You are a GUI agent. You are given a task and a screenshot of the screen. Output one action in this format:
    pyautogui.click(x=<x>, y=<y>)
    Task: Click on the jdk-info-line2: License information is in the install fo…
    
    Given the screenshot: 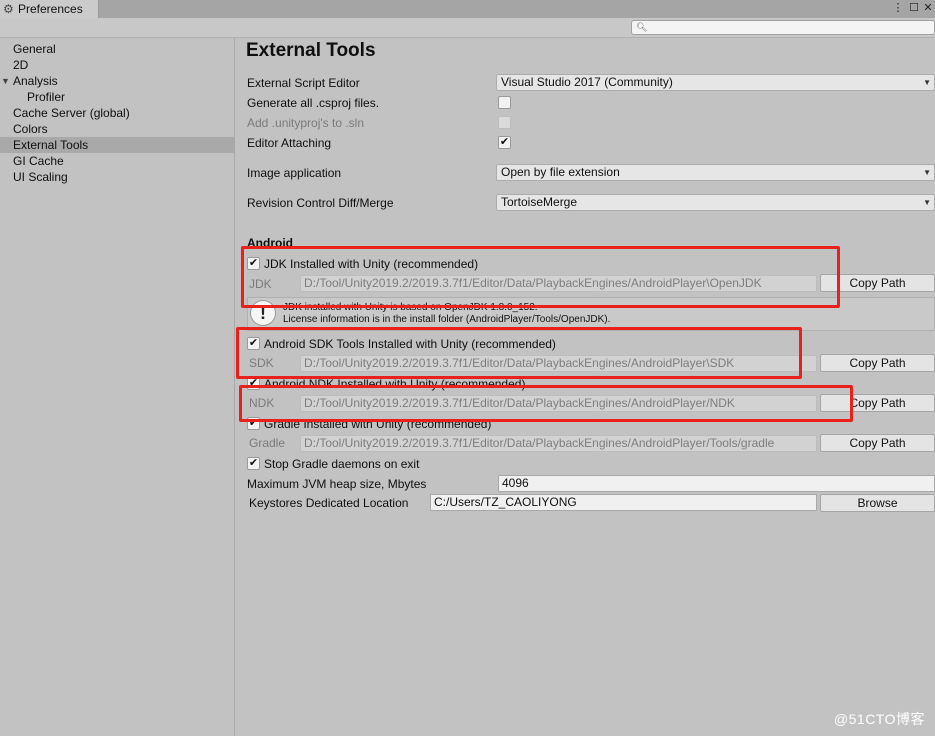 What is the action you would take?
    pyautogui.click(x=447, y=319)
    